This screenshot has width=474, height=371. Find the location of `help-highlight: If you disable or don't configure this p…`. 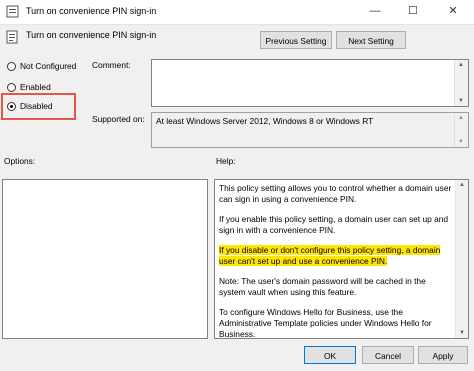

help-highlight: If you disable or don't configure this p… is located at coordinates (330, 255).